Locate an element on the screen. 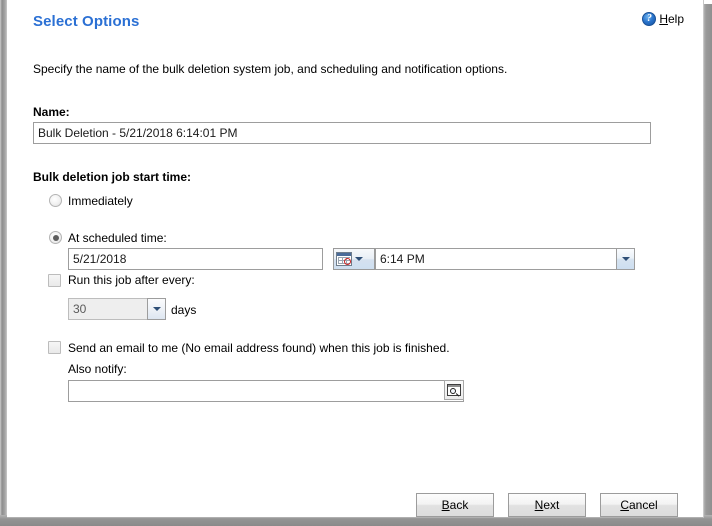  cancel-rest-label: ancel is located at coordinates (643, 505).